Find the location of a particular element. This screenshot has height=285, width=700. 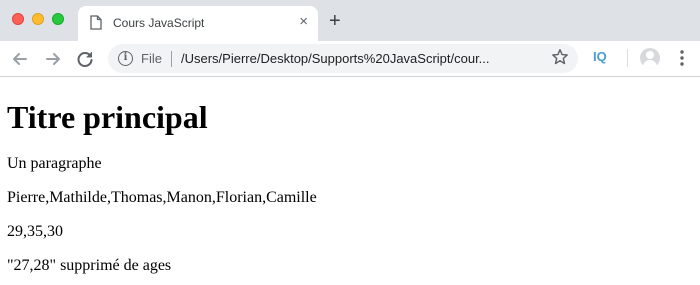

page-icon is located at coordinates (96, 22).